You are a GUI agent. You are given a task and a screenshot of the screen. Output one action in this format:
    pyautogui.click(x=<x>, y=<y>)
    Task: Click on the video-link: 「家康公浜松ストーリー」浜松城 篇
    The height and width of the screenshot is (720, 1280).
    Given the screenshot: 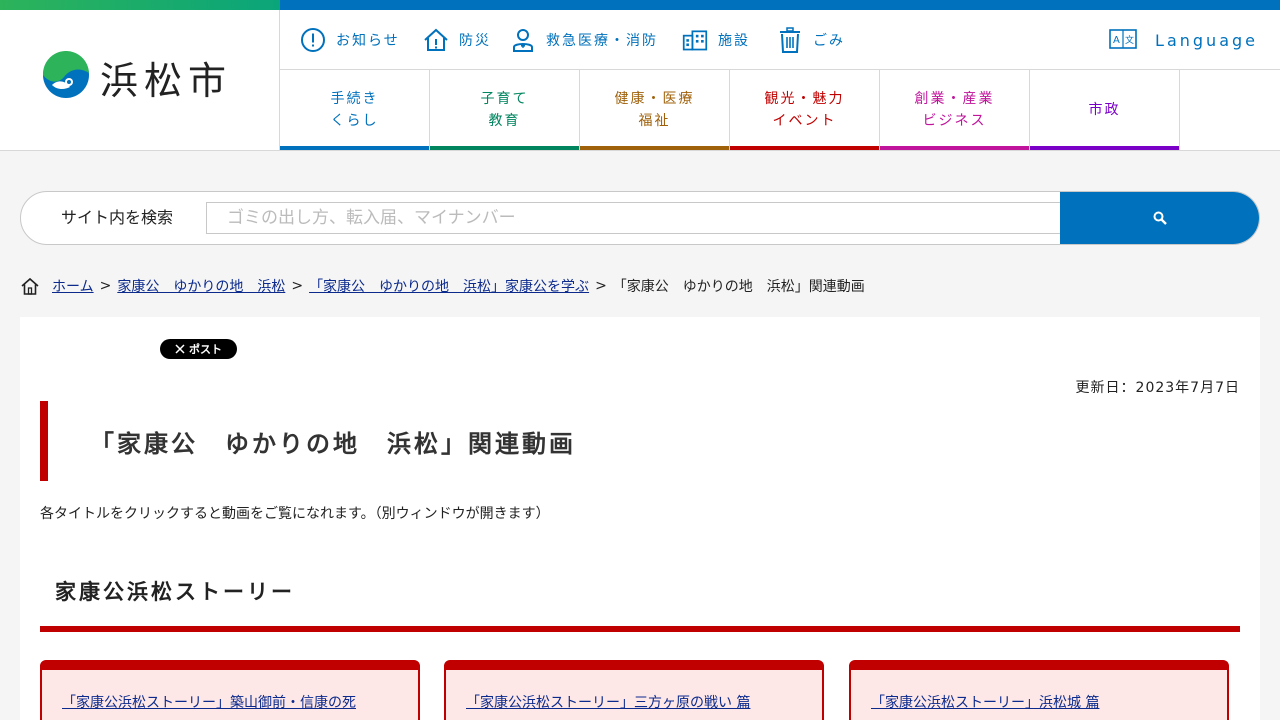 What is the action you would take?
    pyautogui.click(x=985, y=703)
    